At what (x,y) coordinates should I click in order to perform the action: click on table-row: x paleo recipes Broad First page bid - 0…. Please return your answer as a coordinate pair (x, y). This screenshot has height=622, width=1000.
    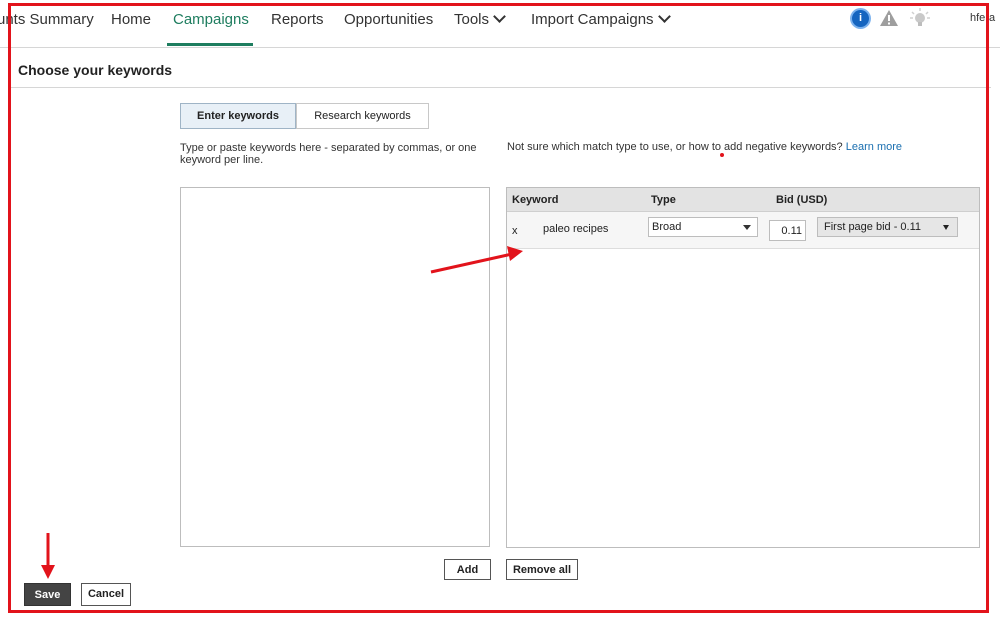
    Looking at the image, I should click on (743, 230).